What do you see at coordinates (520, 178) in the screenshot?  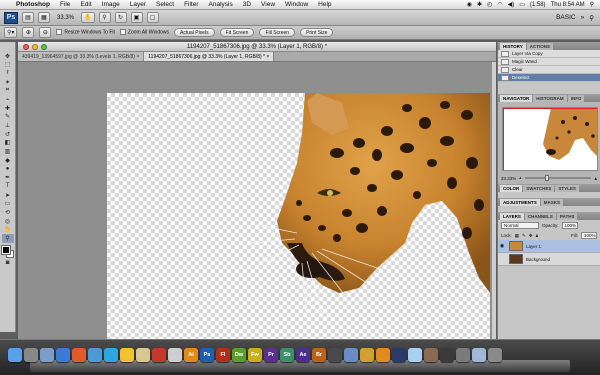 I see `zoom-out-small-icon: ▴` at bounding box center [520, 178].